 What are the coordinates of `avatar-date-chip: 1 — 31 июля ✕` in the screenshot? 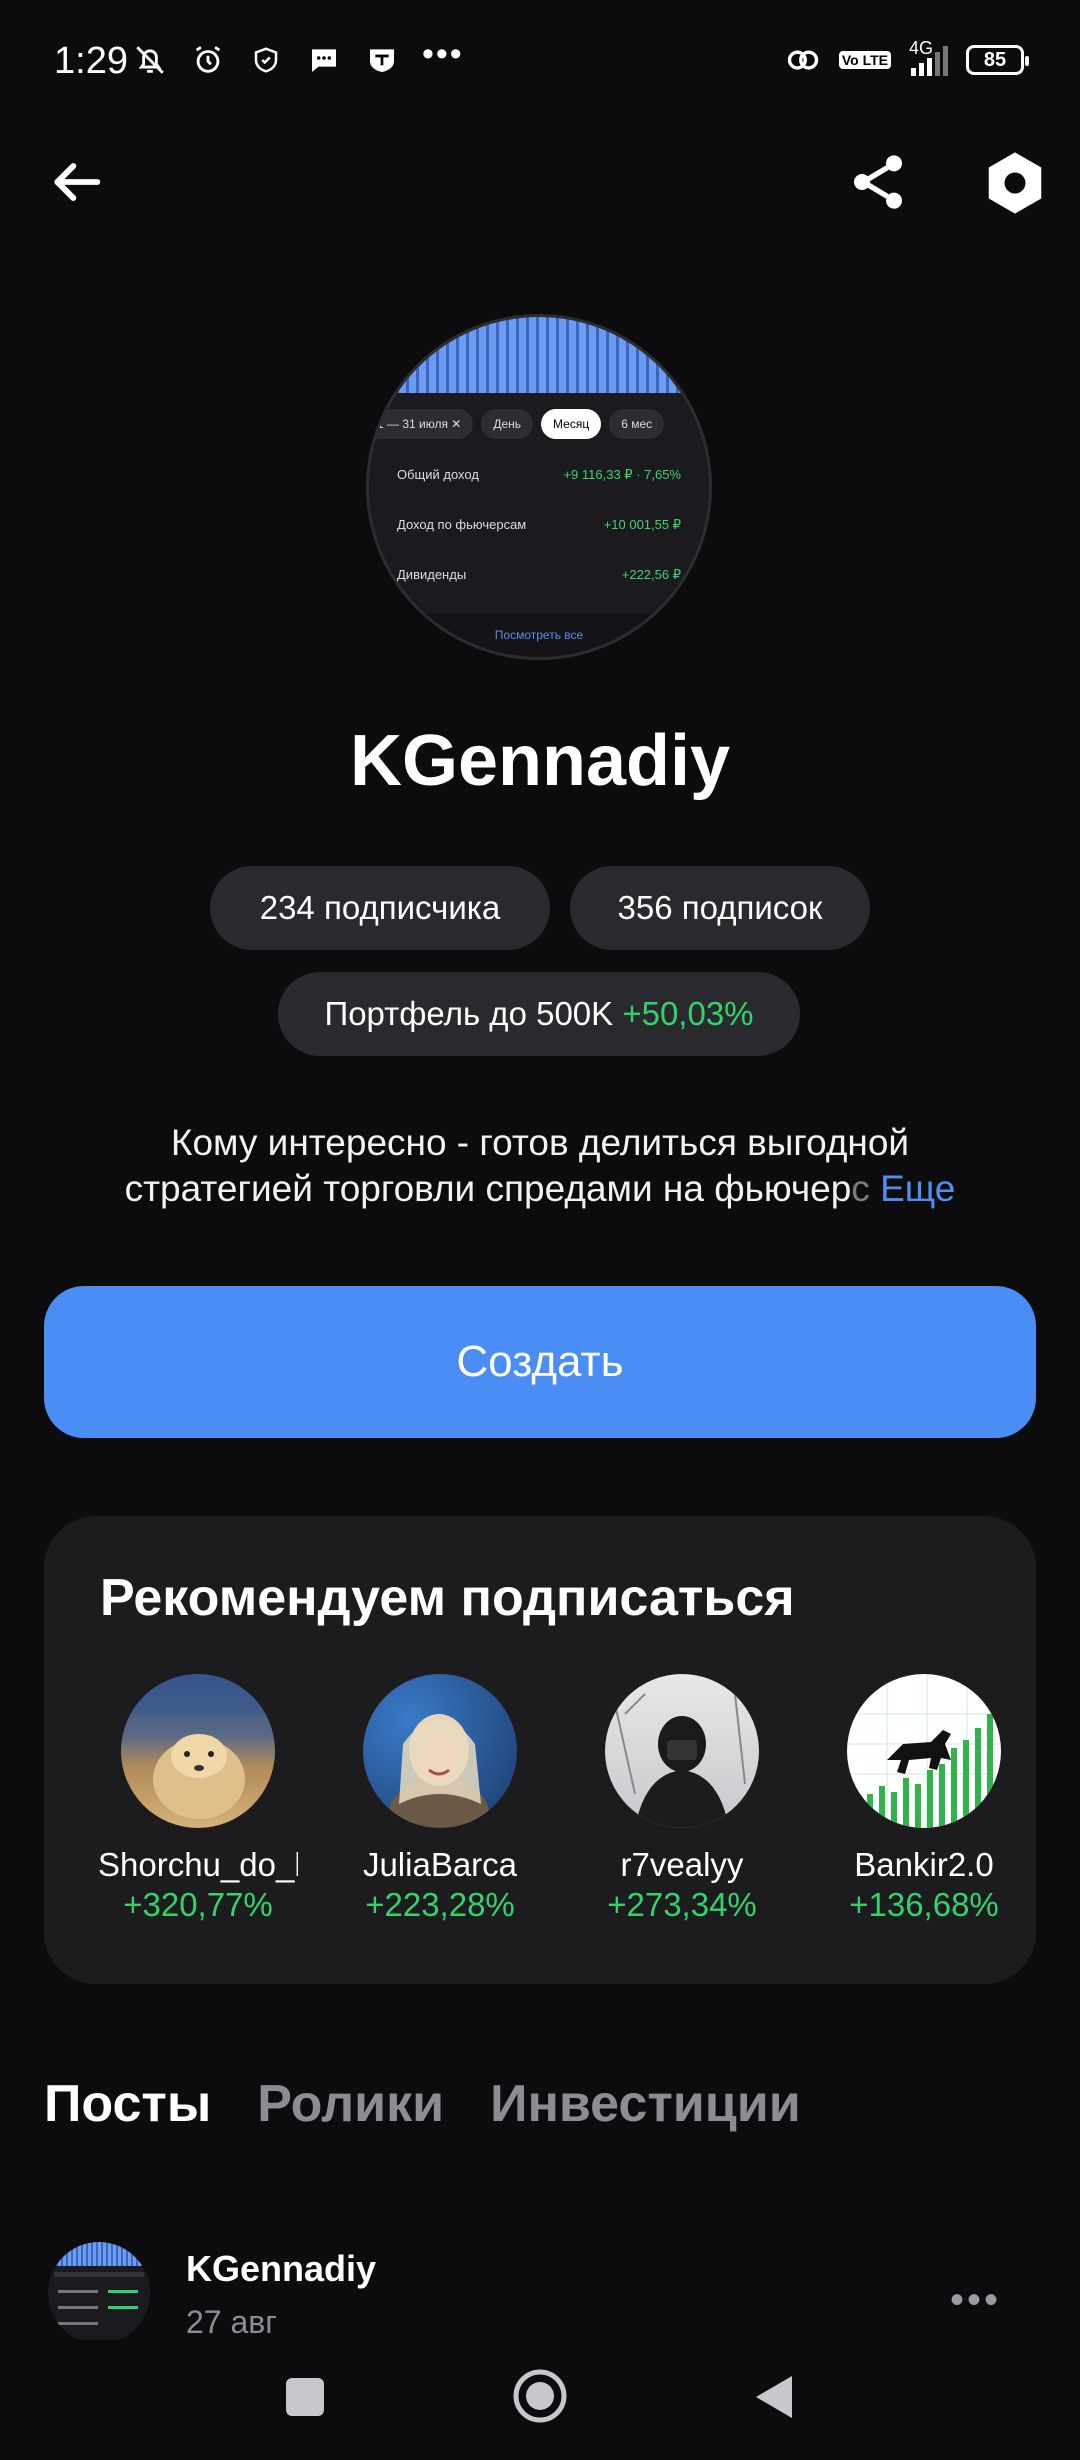 It's located at (421, 424).